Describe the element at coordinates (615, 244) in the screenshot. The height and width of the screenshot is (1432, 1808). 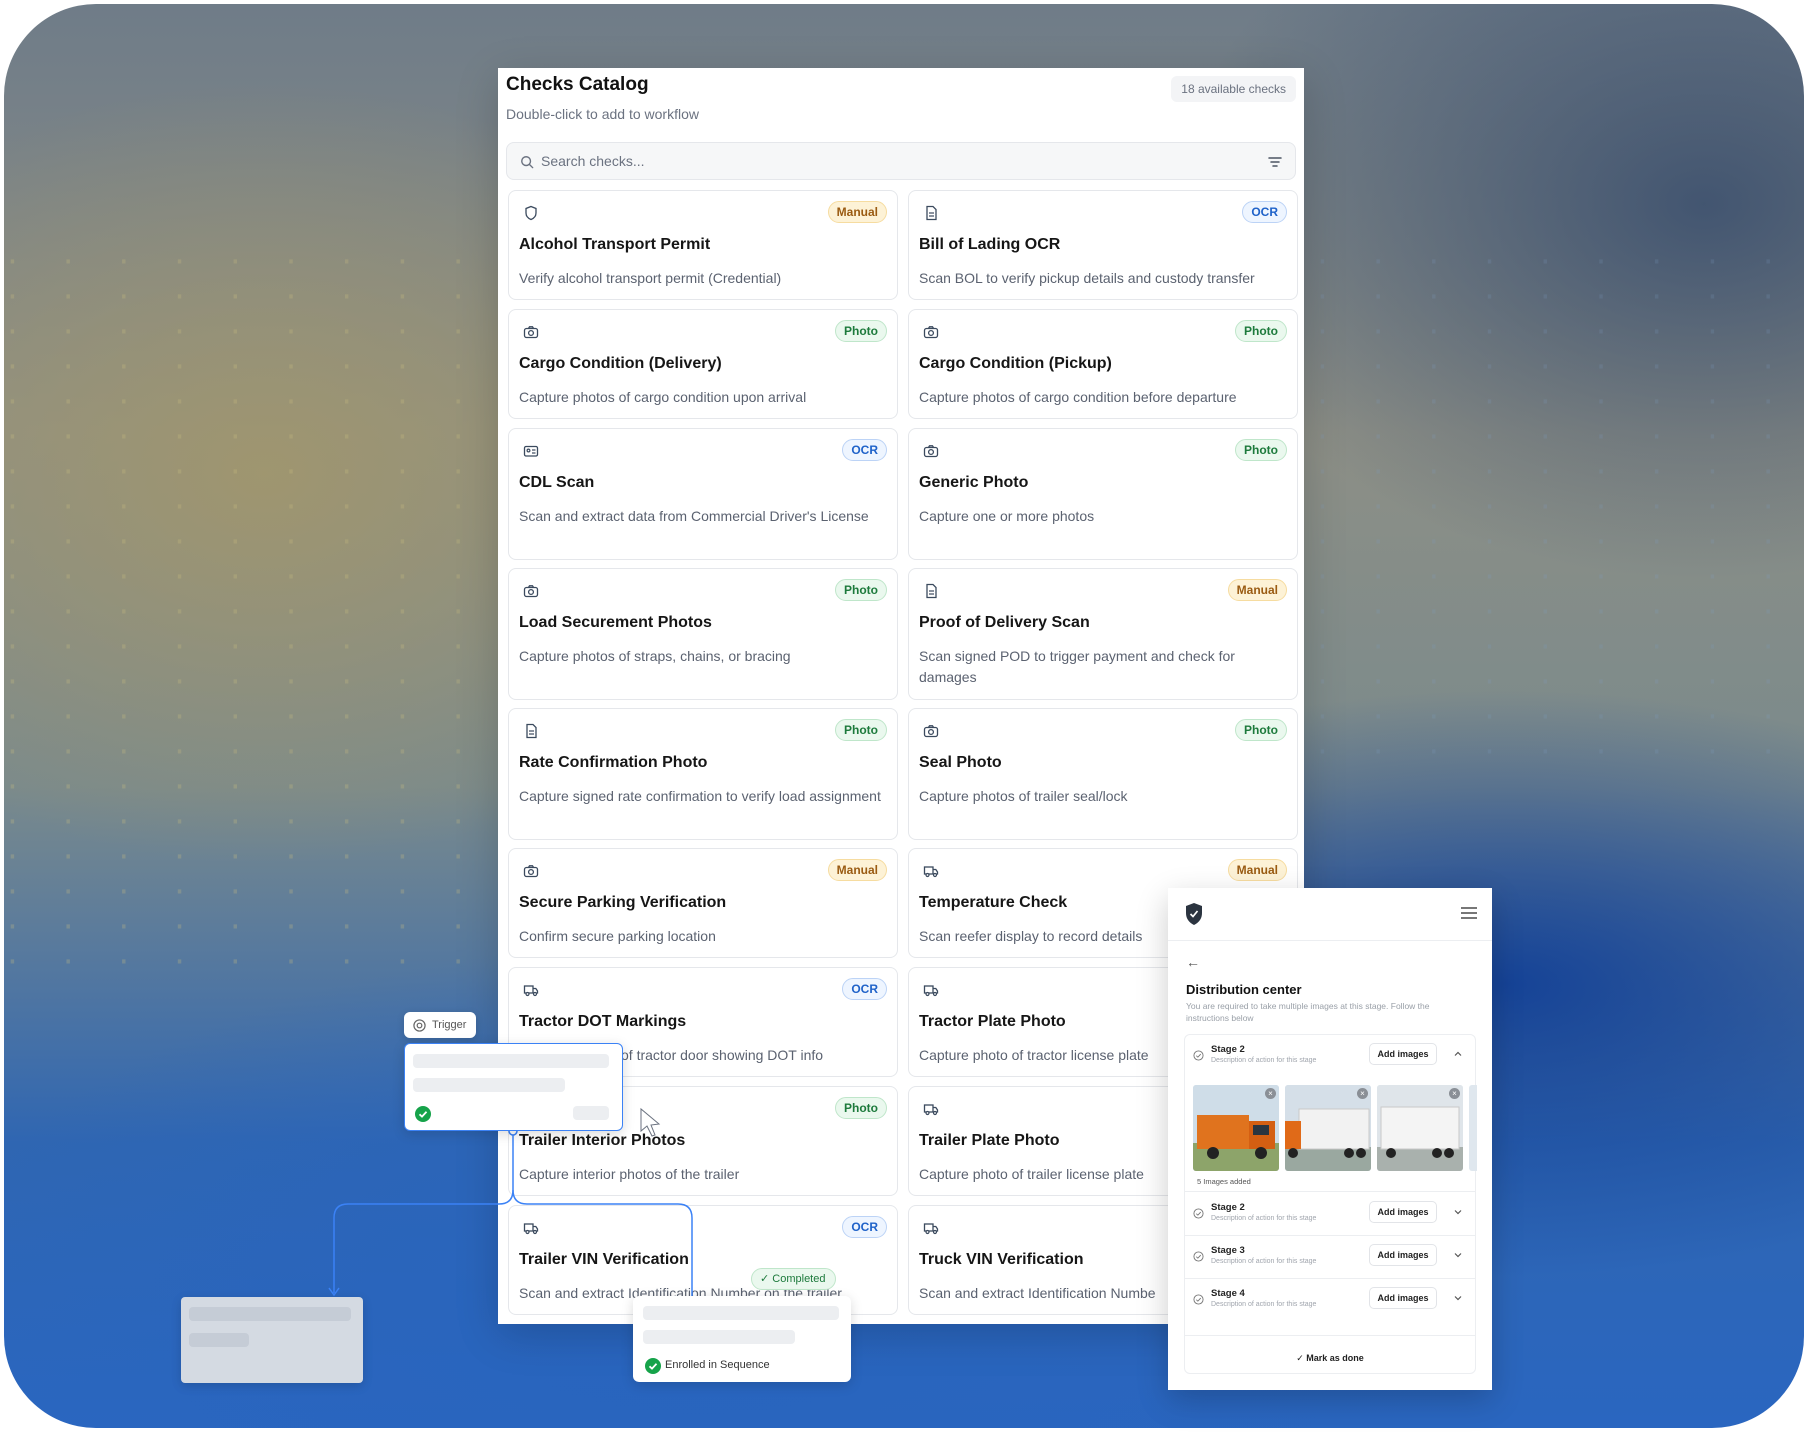
I see `check-title: Alcohol Transport Permit` at that location.